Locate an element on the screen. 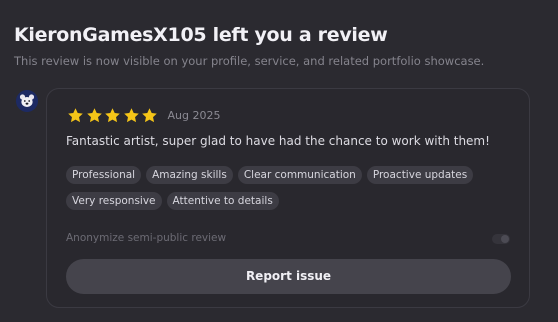  rating-row: Aug 2025 is located at coordinates (143, 115).